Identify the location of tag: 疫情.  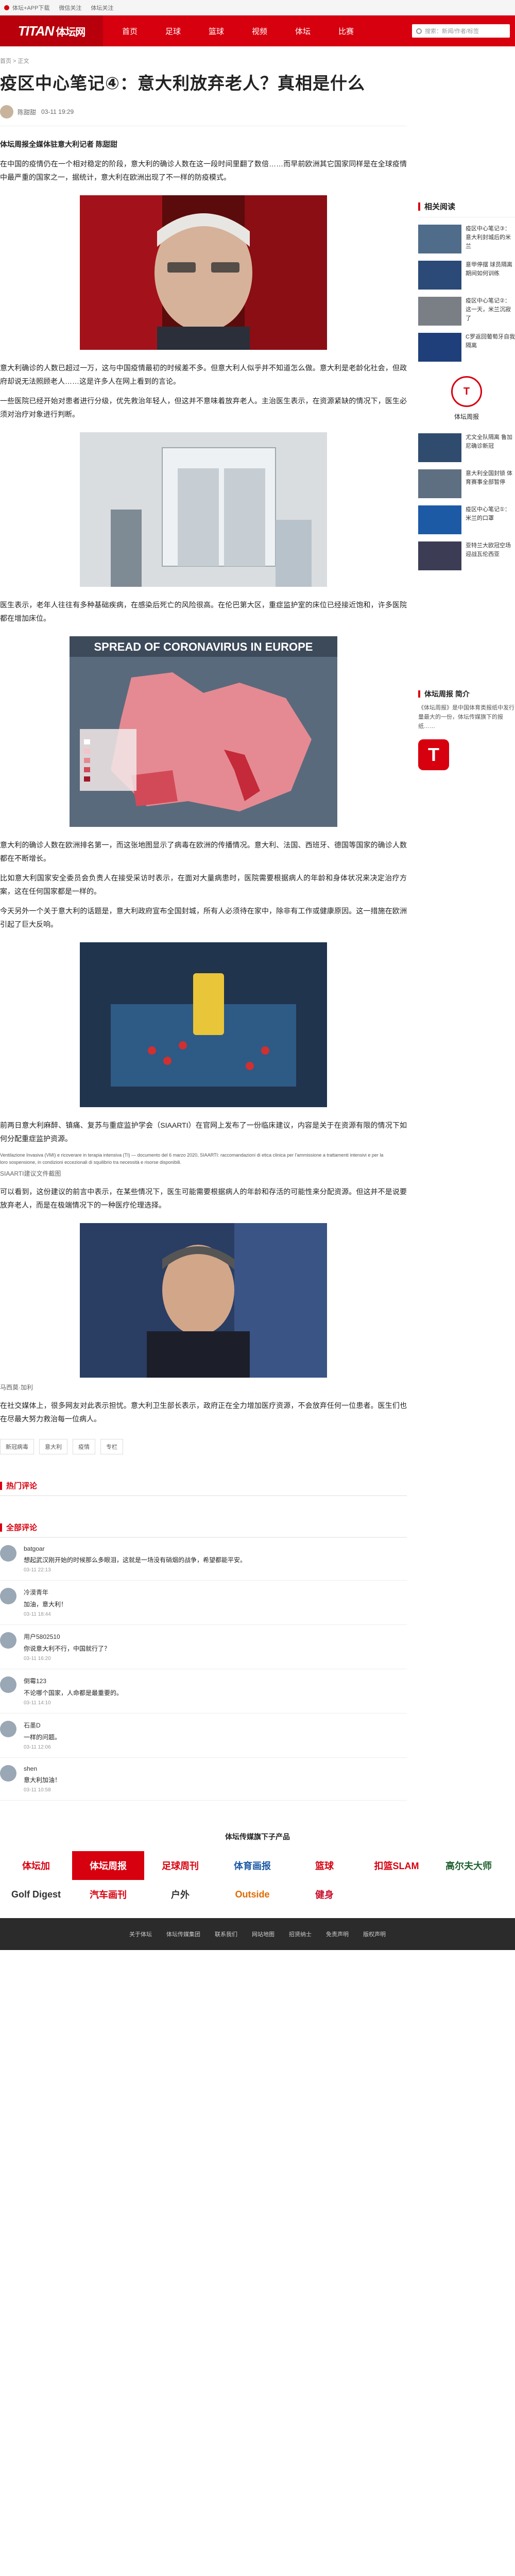
(84, 1446).